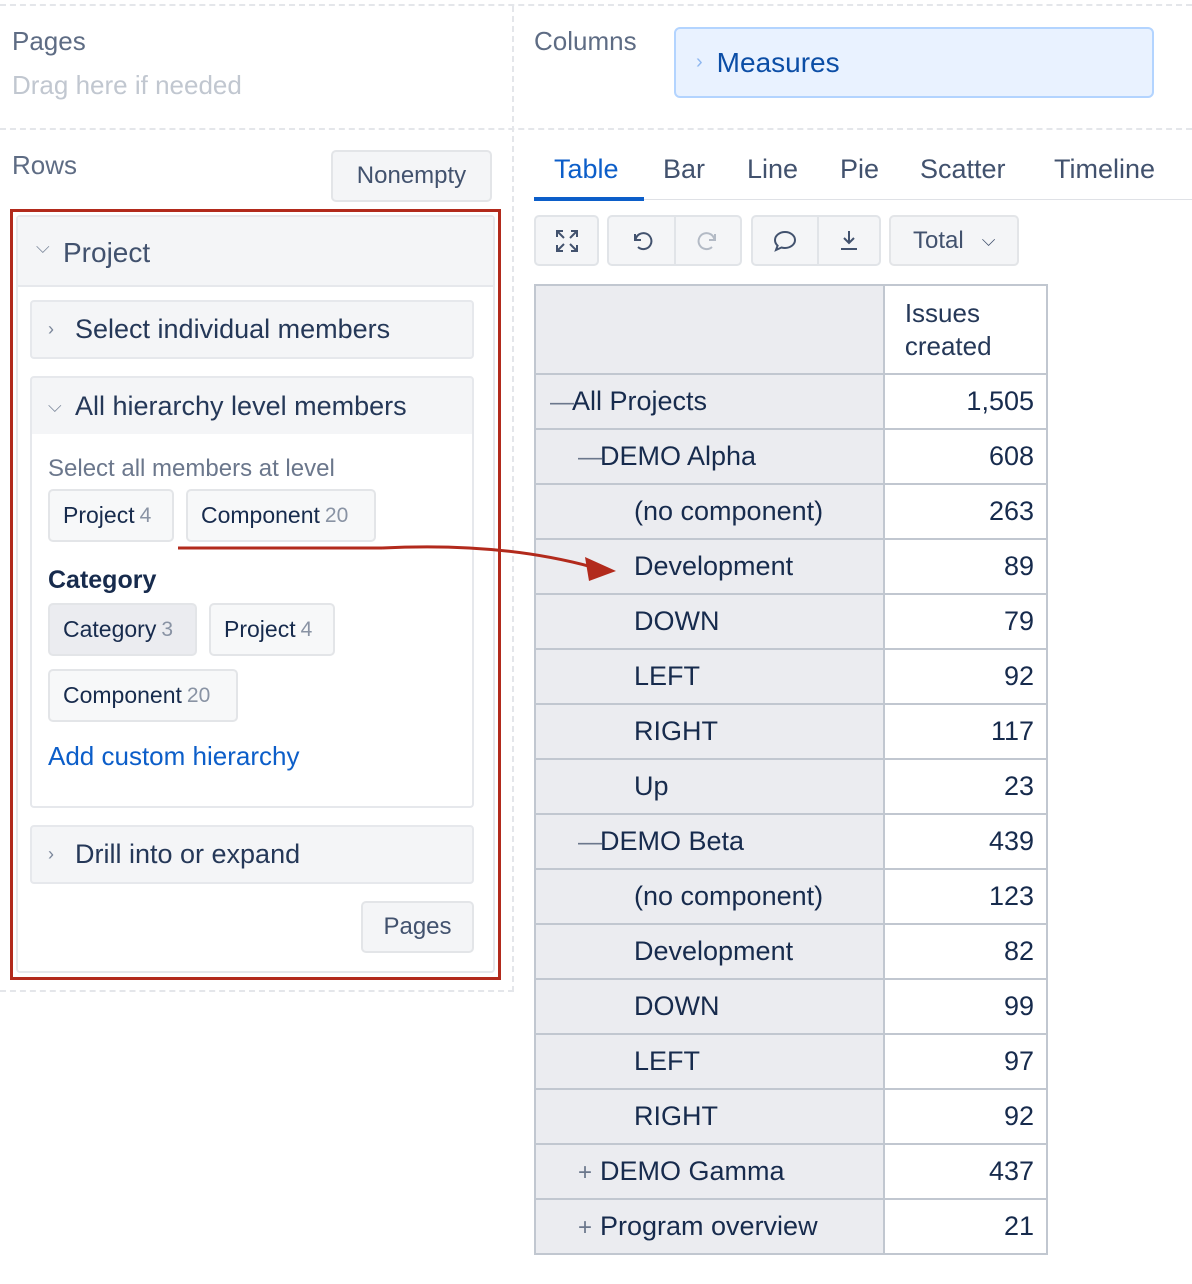 This screenshot has width=1192, height=1284. Describe the element at coordinates (965, 511) in the screenshot. I see `value-cell: 263` at that location.